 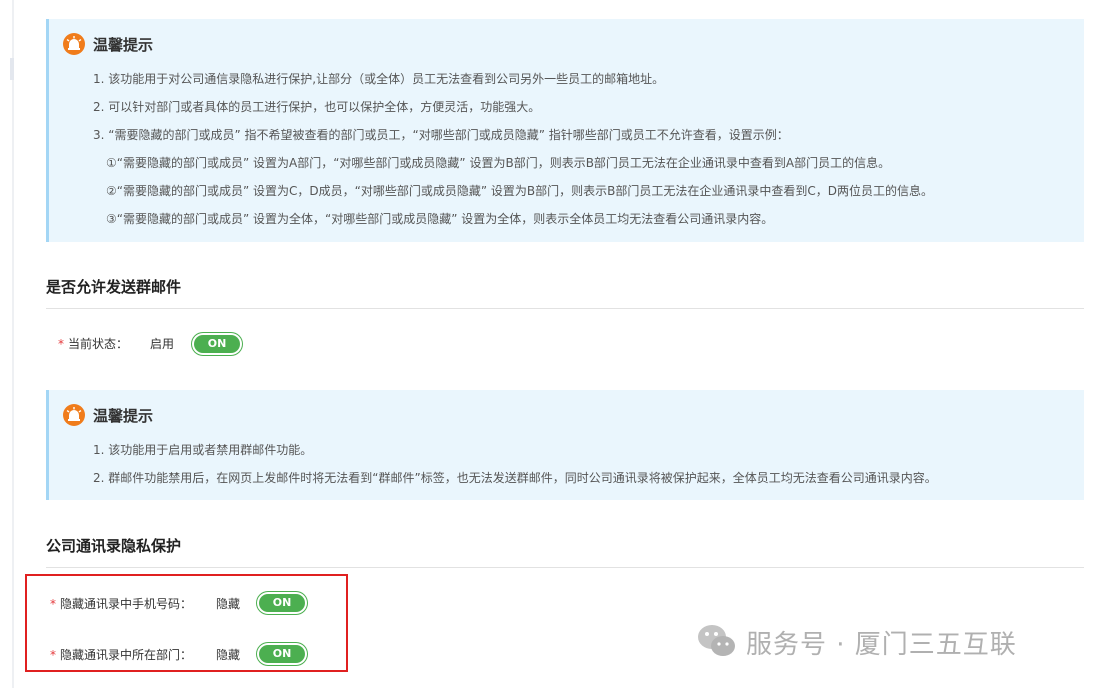 What do you see at coordinates (282, 654) in the screenshot?
I see `hide-department-toggle: ON` at bounding box center [282, 654].